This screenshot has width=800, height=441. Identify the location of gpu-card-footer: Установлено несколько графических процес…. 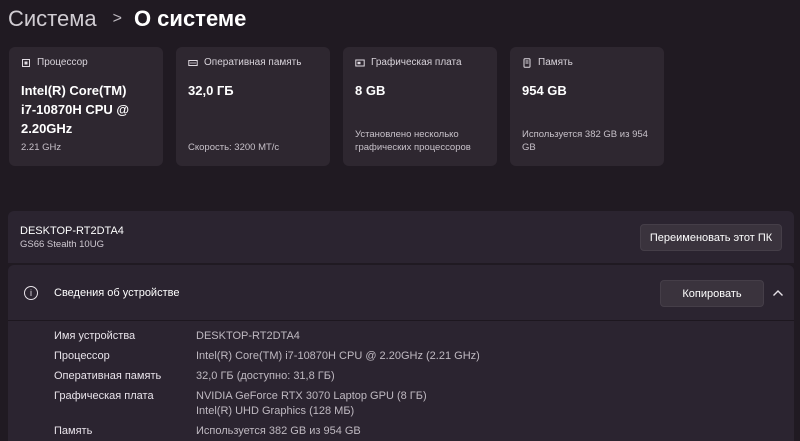
(413, 141).